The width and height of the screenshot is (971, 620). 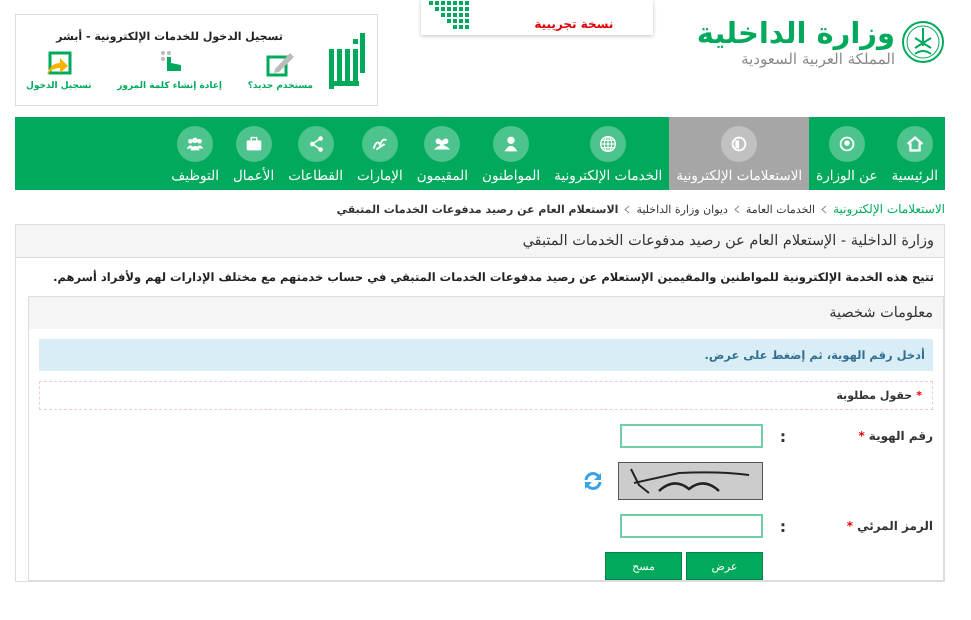 What do you see at coordinates (511, 176) in the screenshot?
I see `nav-label: المواطنون` at bounding box center [511, 176].